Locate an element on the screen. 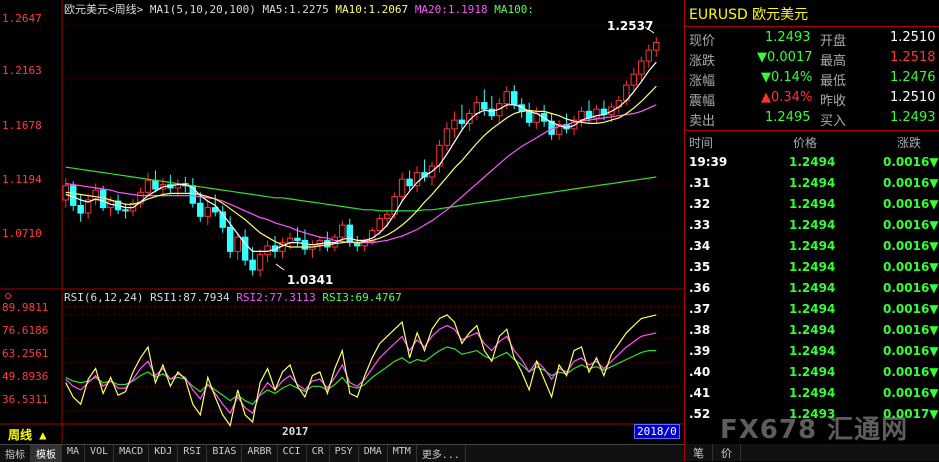  tick-row: .38 1.2494 0.0016▼ is located at coordinates (812, 330).